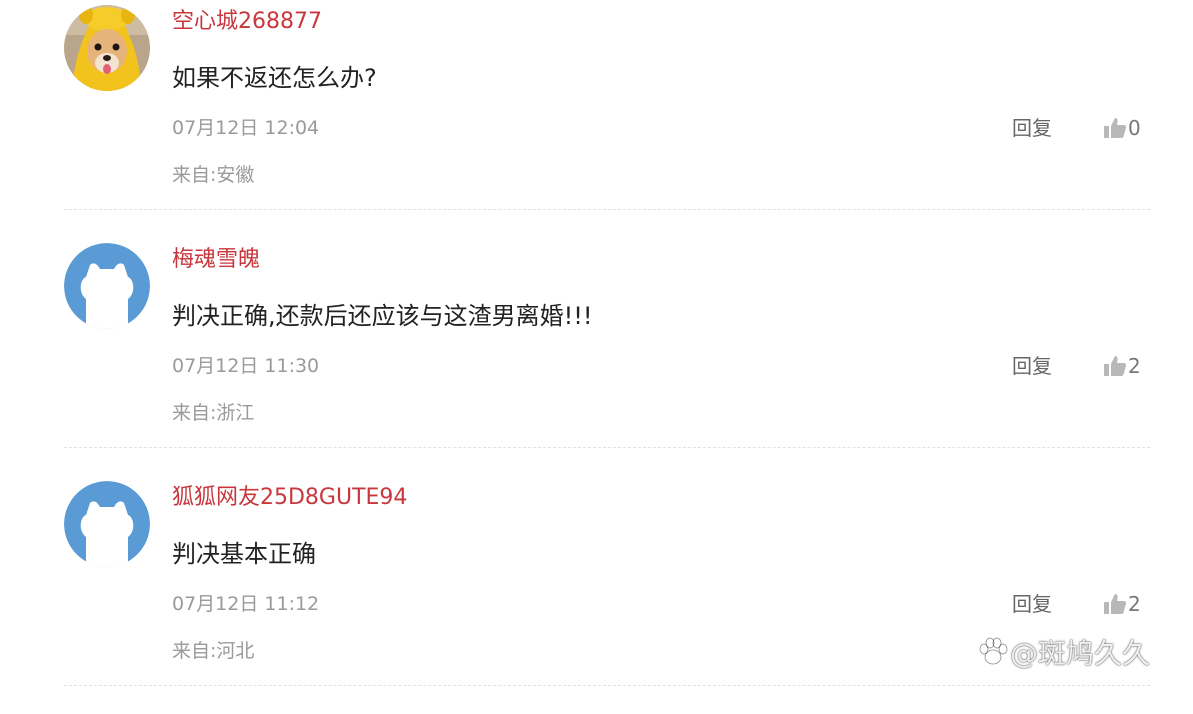 The image size is (1193, 714). I want to click on comment-location: 来自:河北, so click(213, 651).